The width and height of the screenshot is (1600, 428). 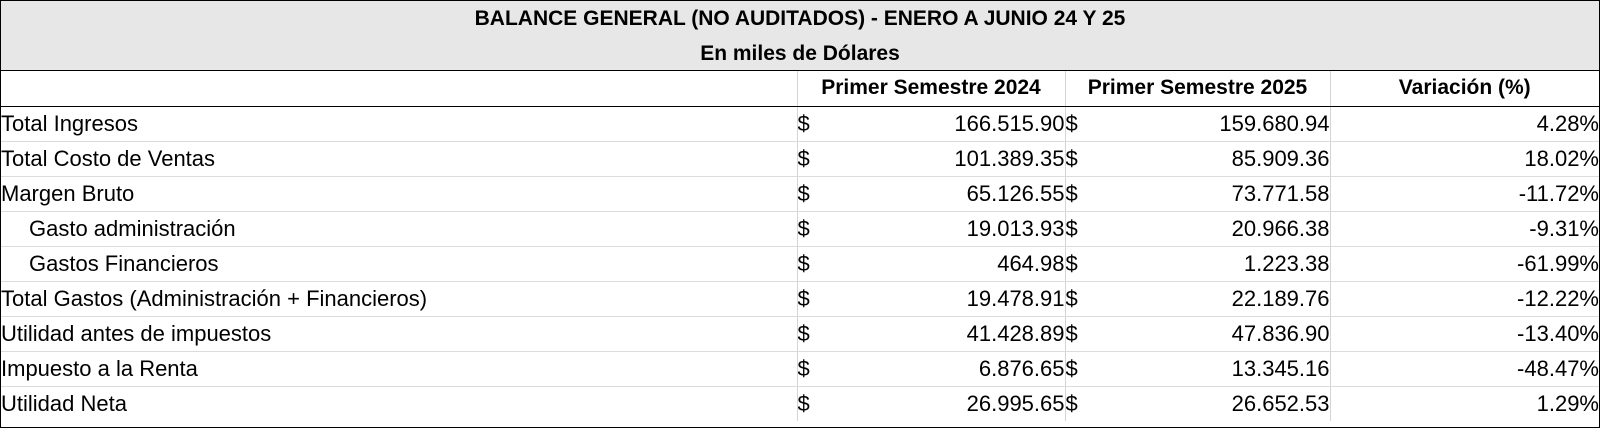 I want to click on amount-cell-content: $41.428.89, so click(x=931, y=334).